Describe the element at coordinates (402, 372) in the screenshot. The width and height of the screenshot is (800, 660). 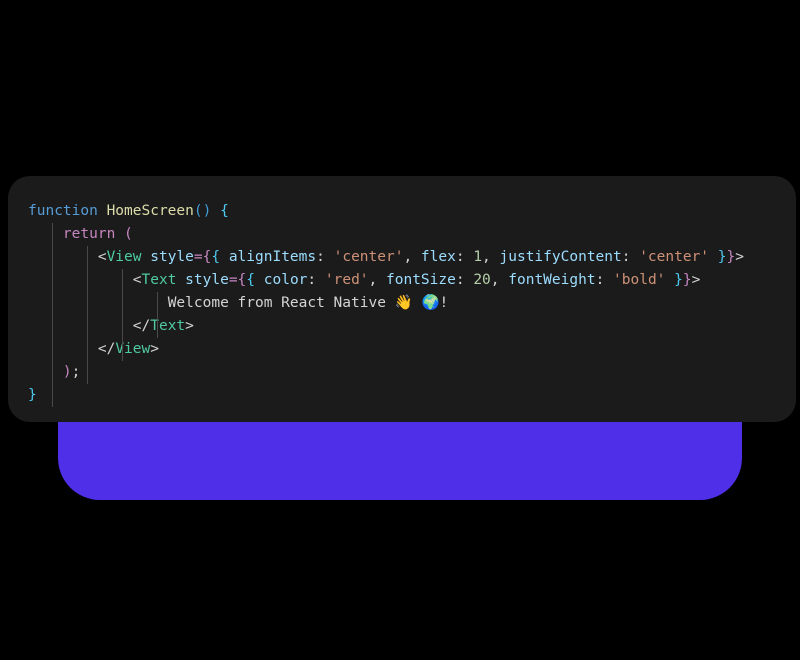
I see `code-line: );` at that location.